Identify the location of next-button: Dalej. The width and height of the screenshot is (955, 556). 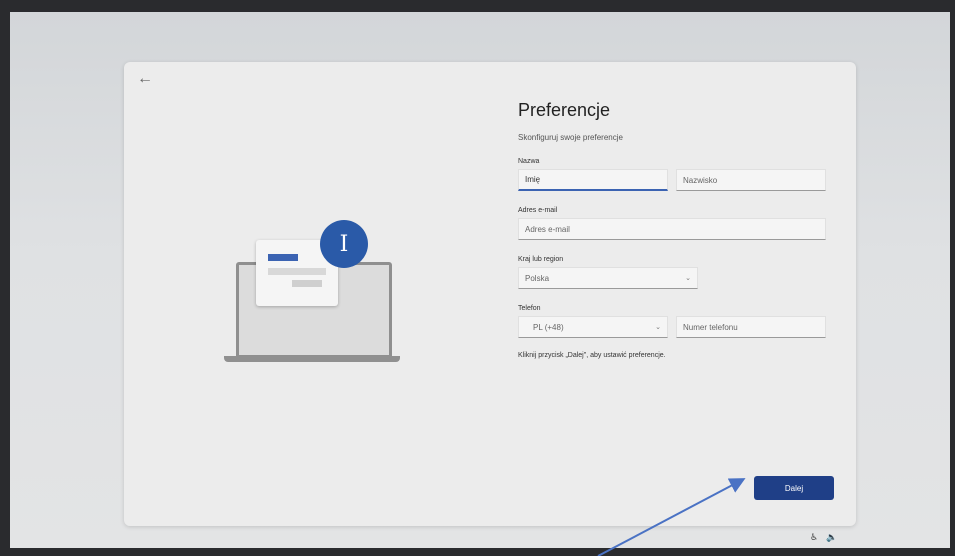
(794, 488).